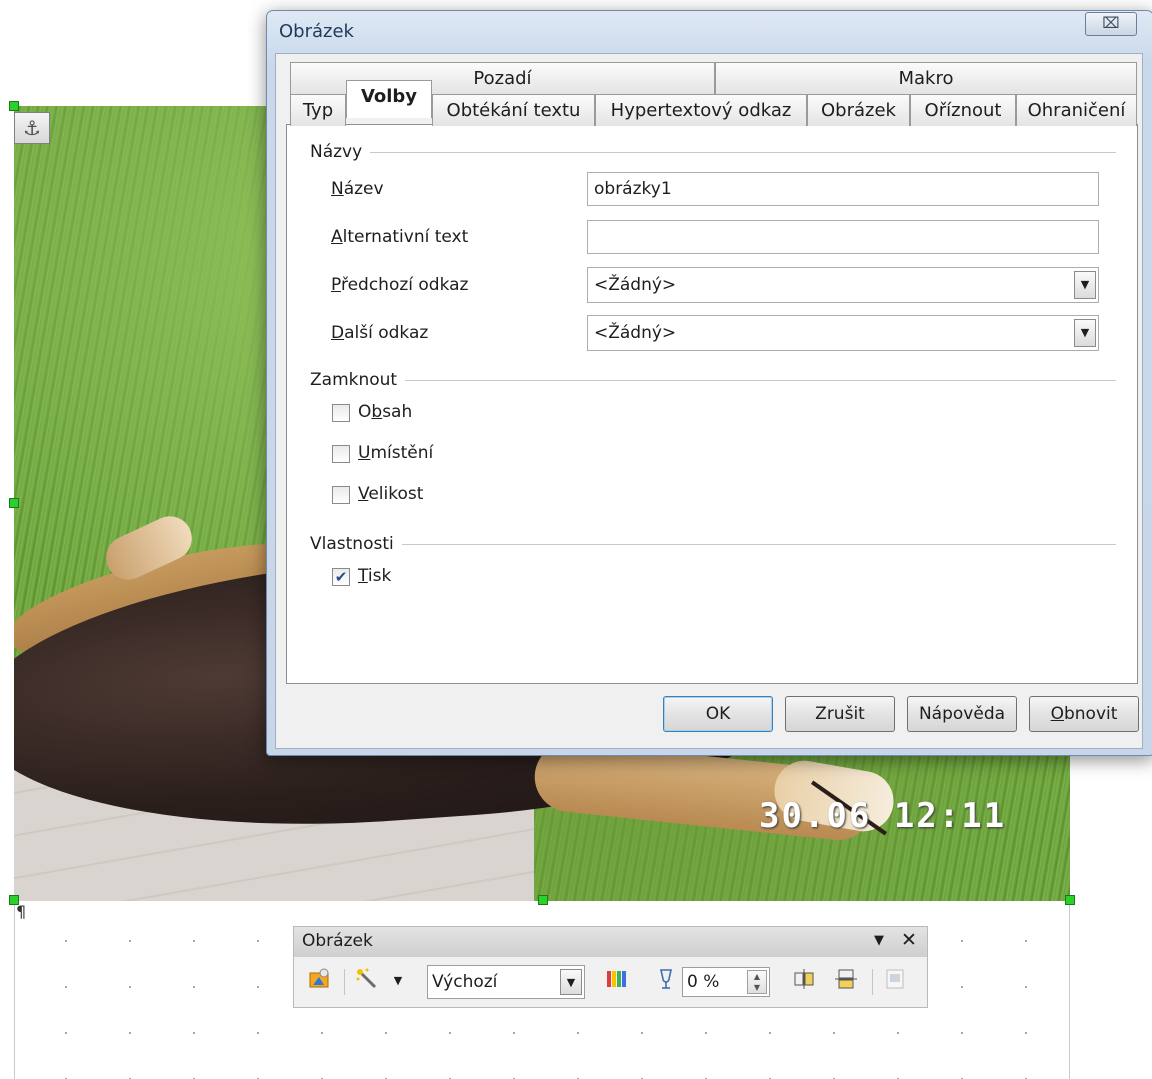 The width and height of the screenshot is (1152, 1079). Describe the element at coordinates (879, 940) in the screenshot. I see `toolbar-menu-icon: ▼` at that location.